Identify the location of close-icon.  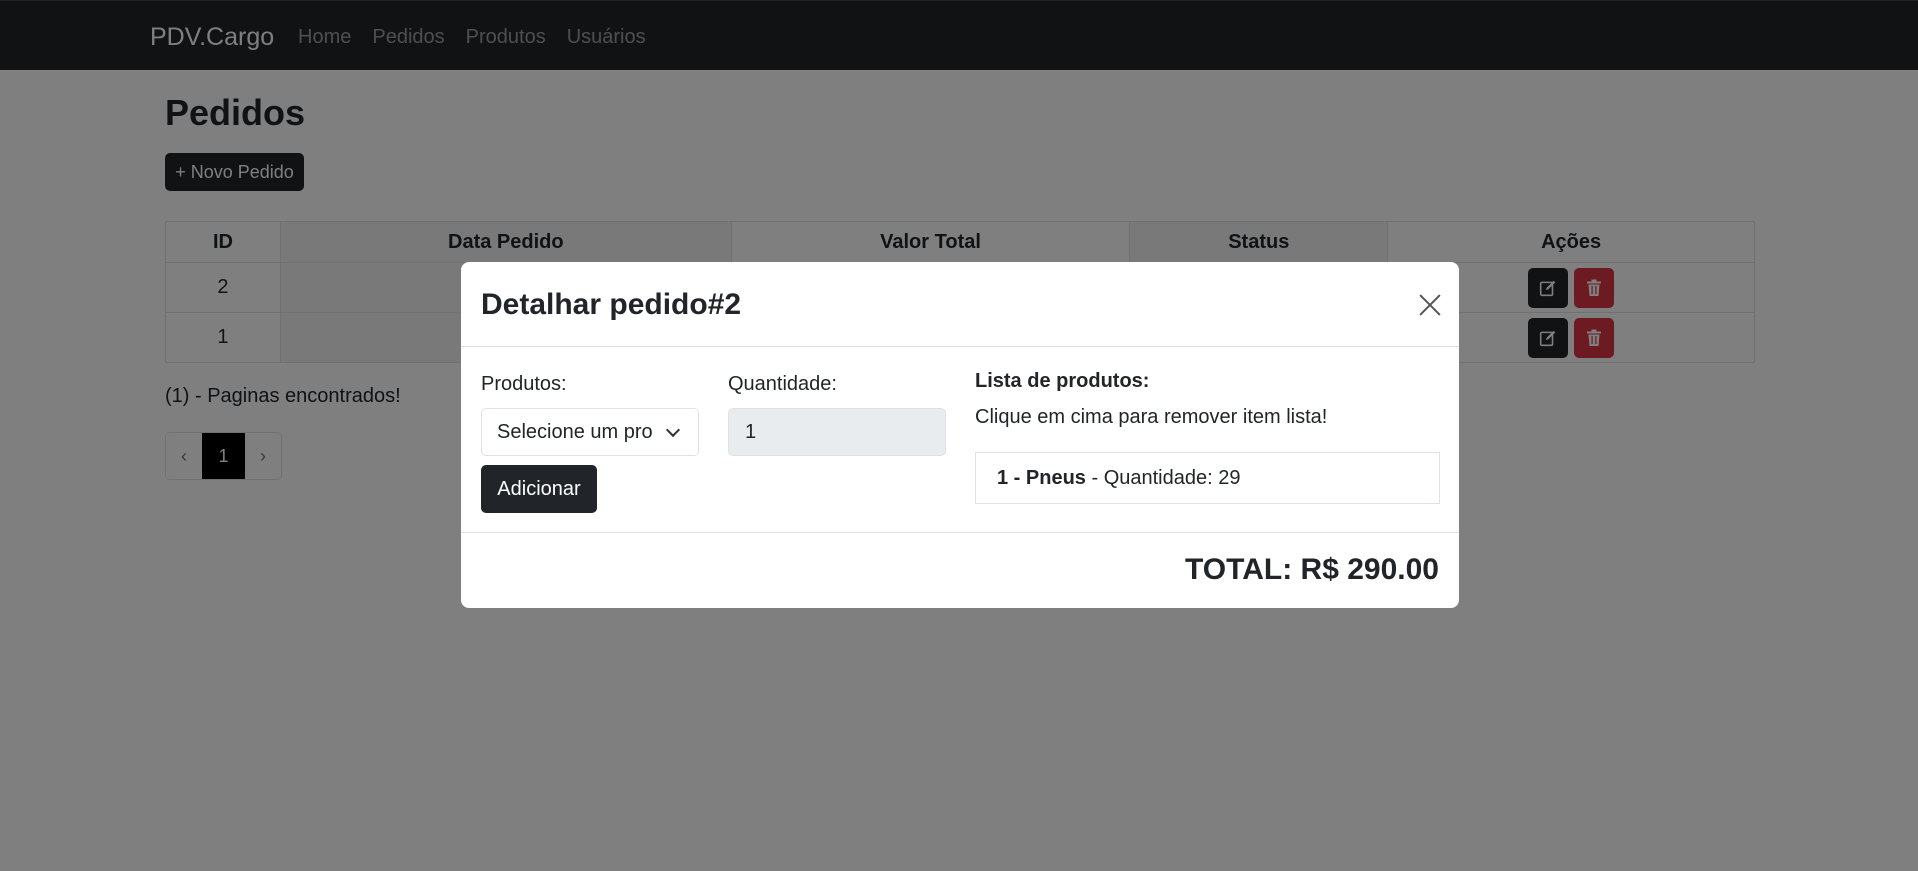
(1430, 305).